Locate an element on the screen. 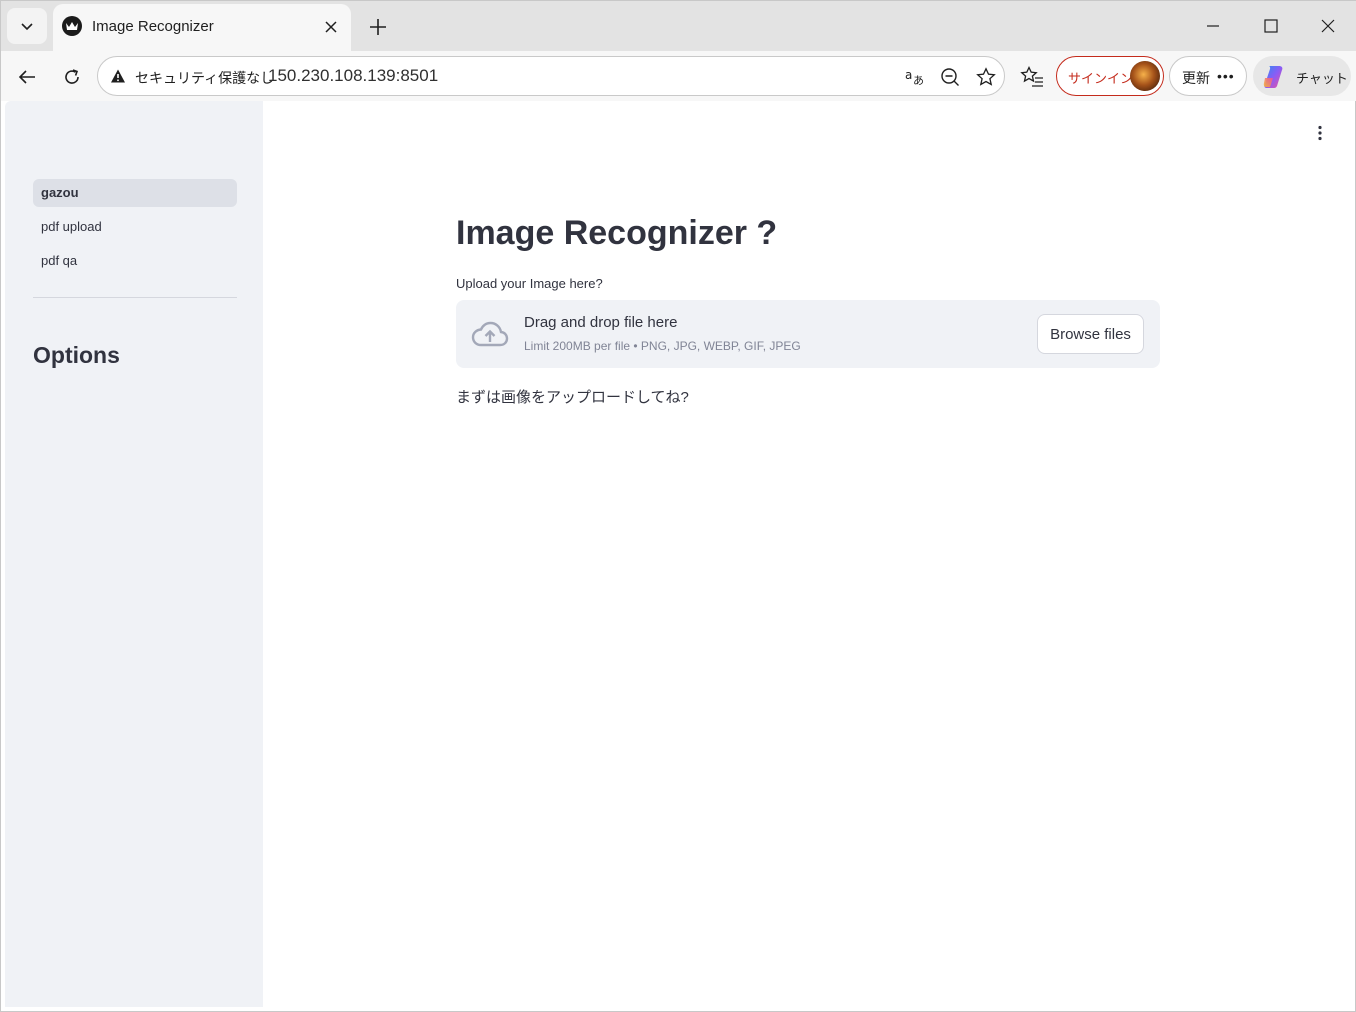 This screenshot has width=1356, height=1012. browse-files-button: Browse files is located at coordinates (1090, 334).